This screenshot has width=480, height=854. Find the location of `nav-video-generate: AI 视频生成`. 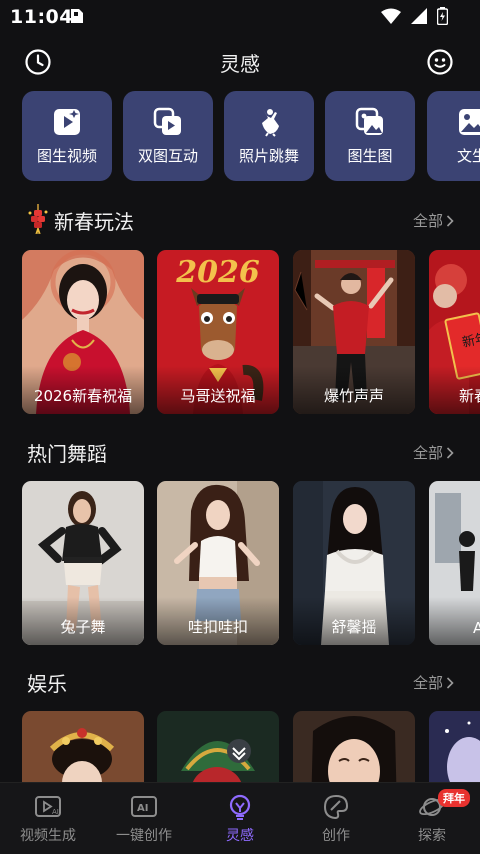

nav-video-generate: AI 视频生成 is located at coordinates (48, 822).